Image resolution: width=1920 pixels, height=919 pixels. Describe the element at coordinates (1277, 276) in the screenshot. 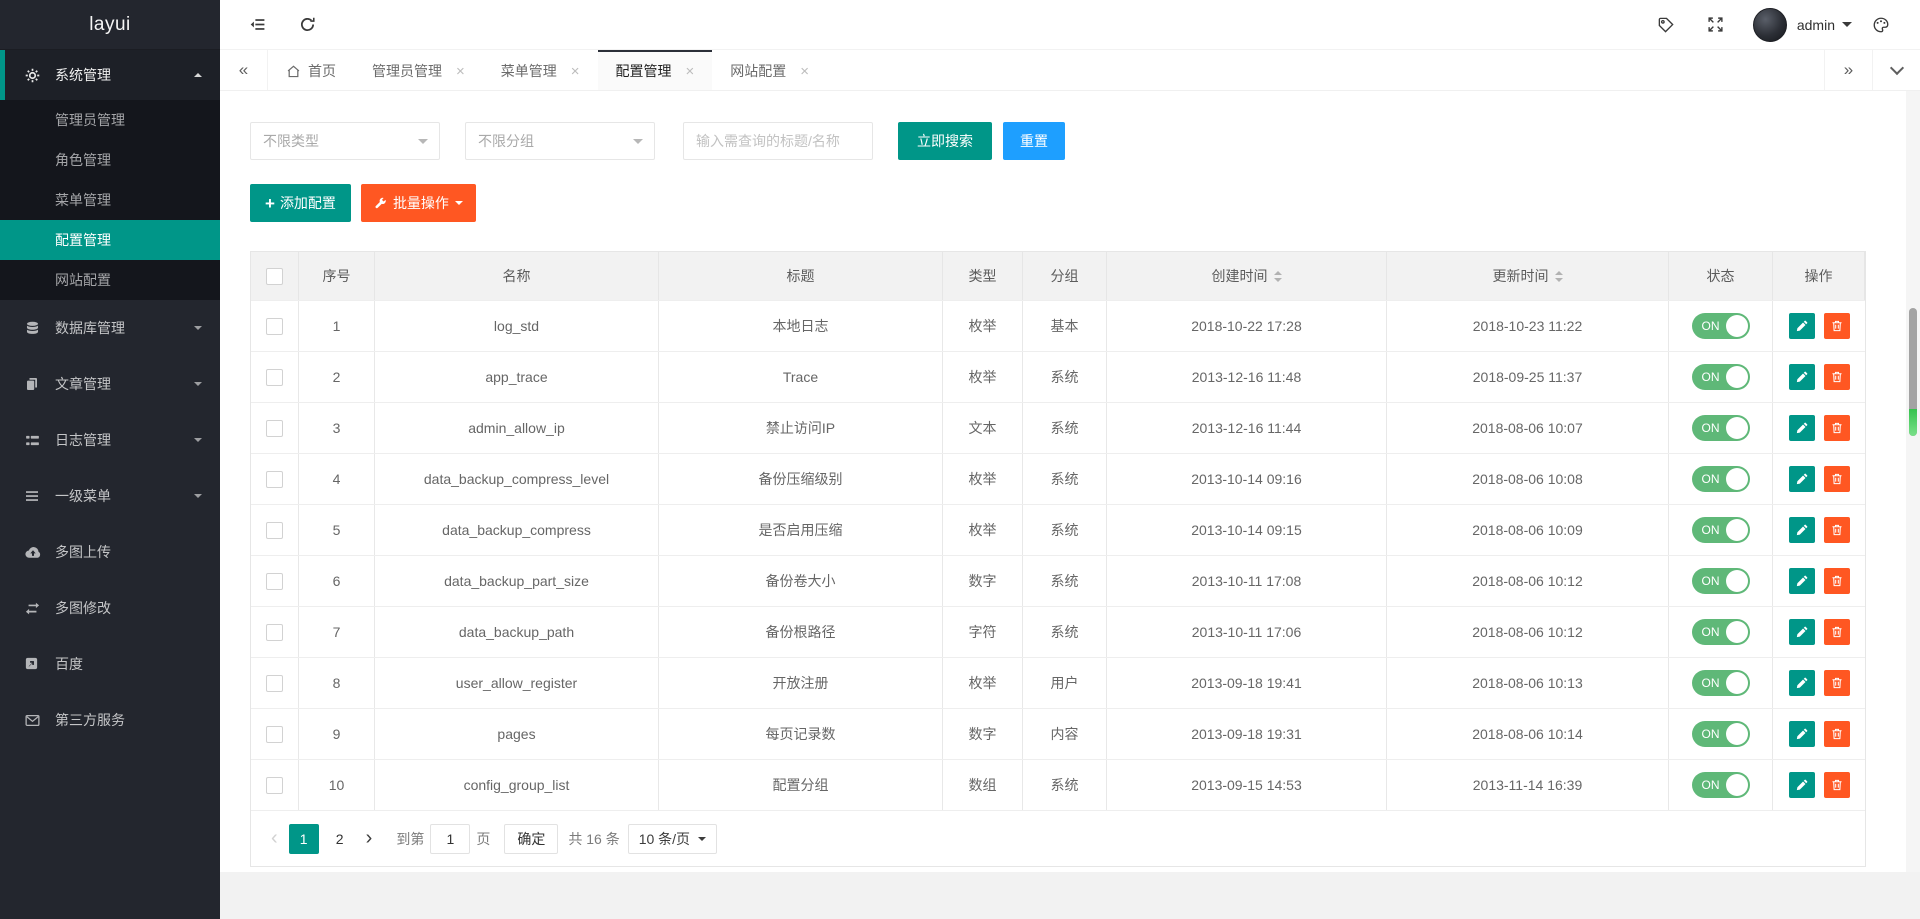

I see `sort-created` at that location.